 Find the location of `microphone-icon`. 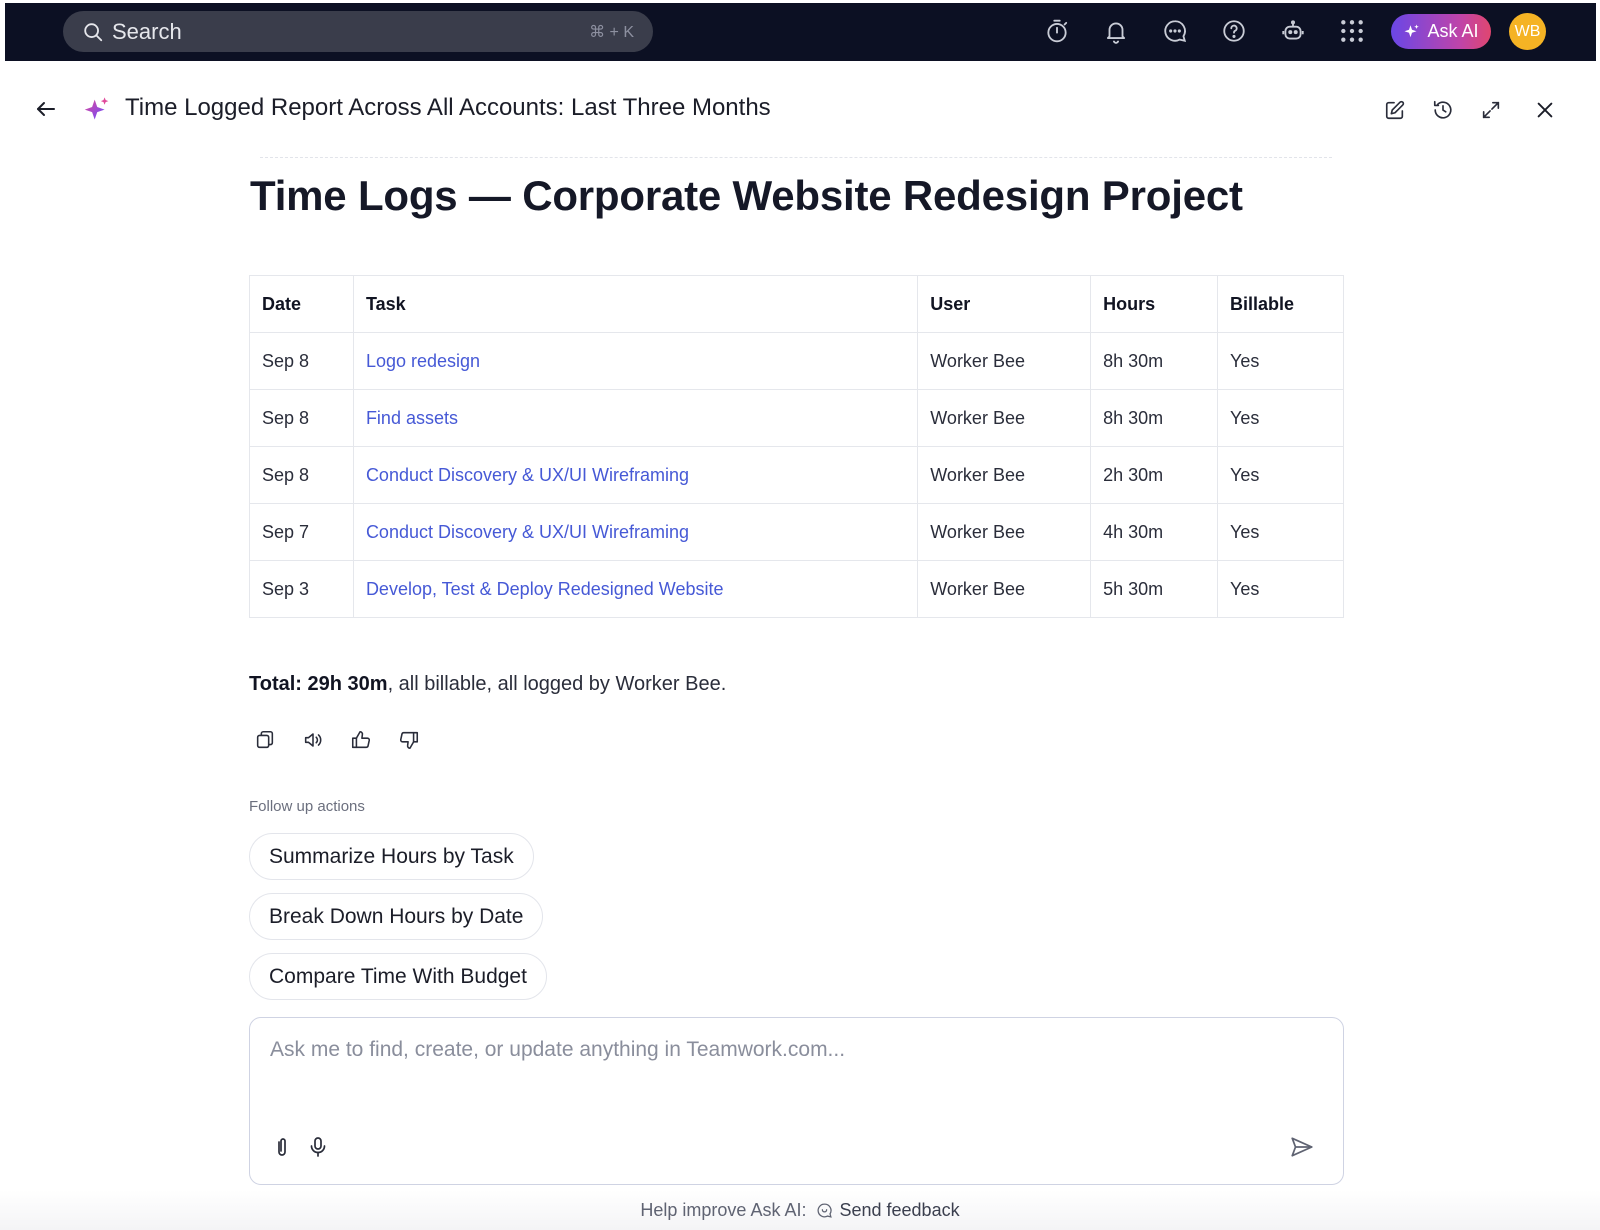

microphone-icon is located at coordinates (318, 1147).